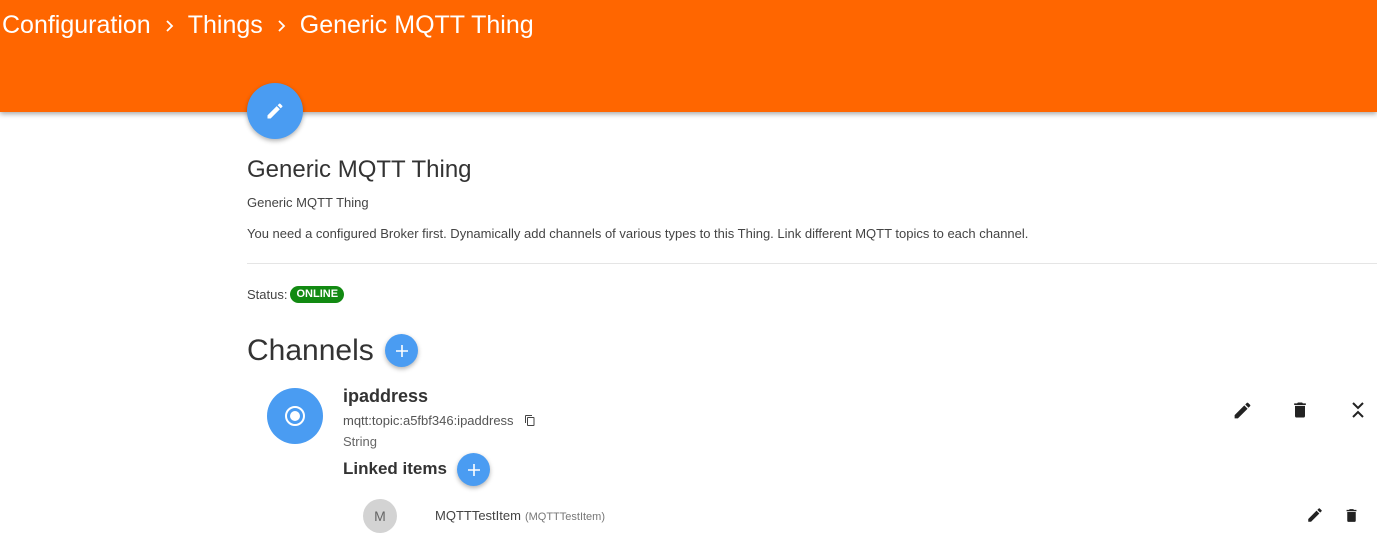 The height and width of the screenshot is (549, 1377). I want to click on chevron-collapse-icon, so click(1358, 410).